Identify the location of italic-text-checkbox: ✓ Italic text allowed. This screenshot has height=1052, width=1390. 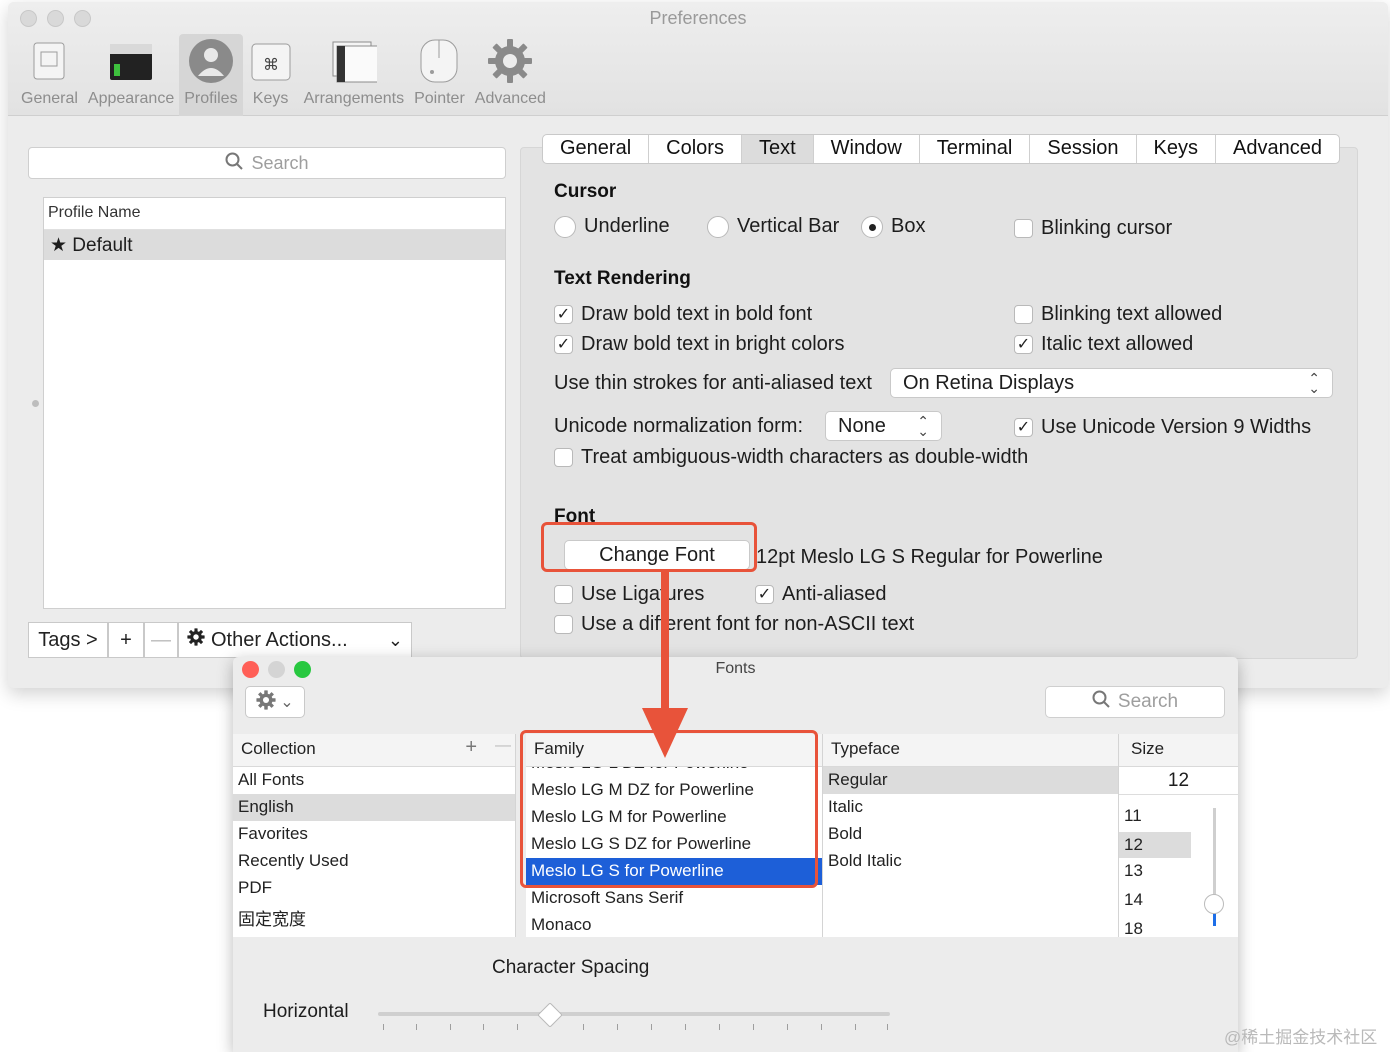
(1103, 344).